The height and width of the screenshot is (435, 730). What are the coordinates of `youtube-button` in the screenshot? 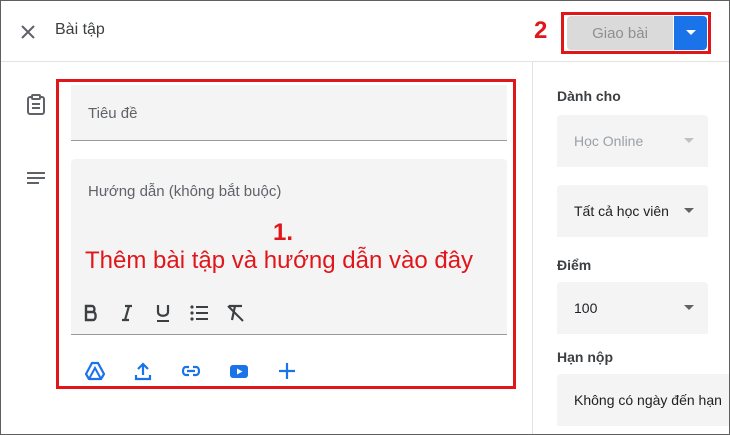 It's located at (239, 371).